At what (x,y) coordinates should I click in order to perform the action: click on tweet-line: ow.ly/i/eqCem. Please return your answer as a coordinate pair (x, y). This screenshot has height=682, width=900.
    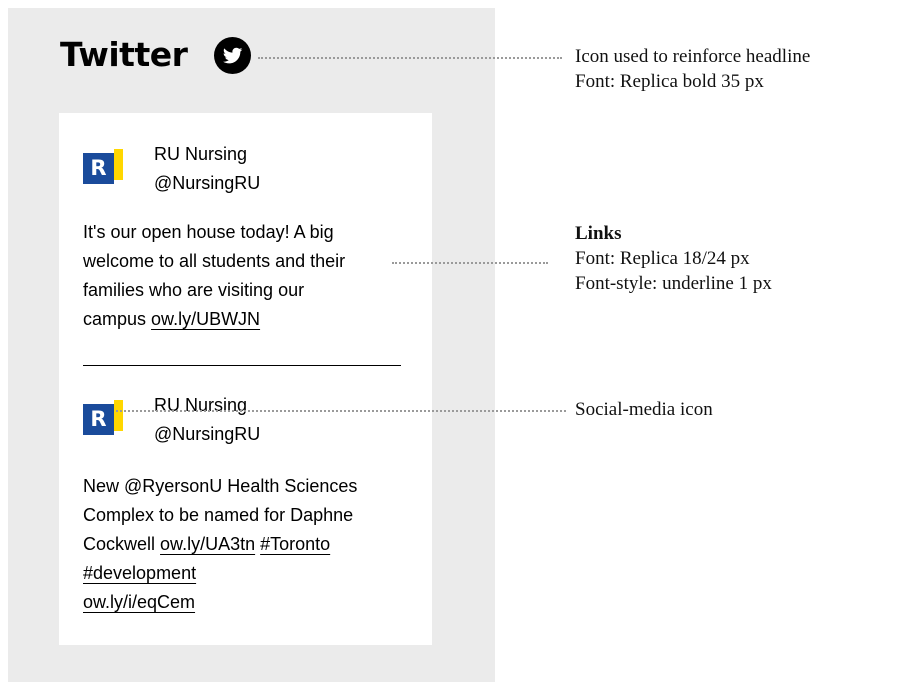
    Looking at the image, I should click on (245, 602).